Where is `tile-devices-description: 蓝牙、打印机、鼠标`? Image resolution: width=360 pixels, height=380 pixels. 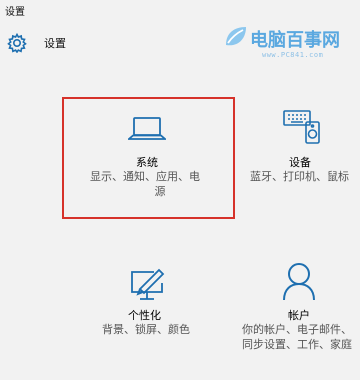 tile-devices-description: 蓝牙、打印机、鼠标 is located at coordinates (305, 176).